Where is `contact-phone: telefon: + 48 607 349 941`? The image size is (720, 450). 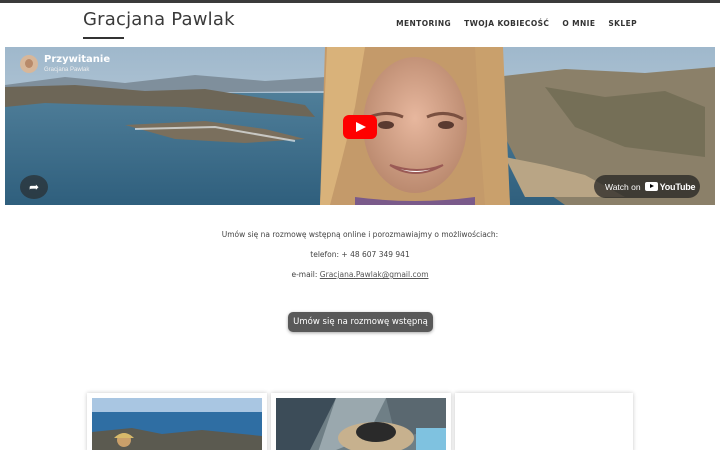
contact-phone: telefon: + 48 607 349 941 is located at coordinates (360, 254).